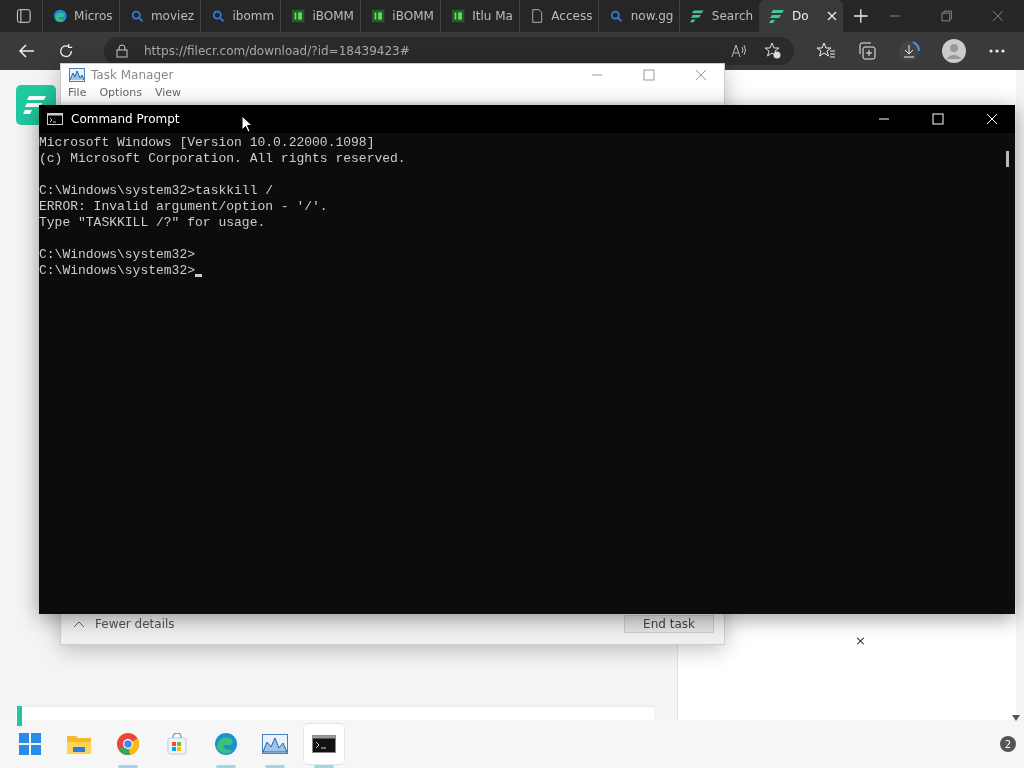 The image size is (1024, 768). I want to click on windows-logo-icon, so click(30, 744).